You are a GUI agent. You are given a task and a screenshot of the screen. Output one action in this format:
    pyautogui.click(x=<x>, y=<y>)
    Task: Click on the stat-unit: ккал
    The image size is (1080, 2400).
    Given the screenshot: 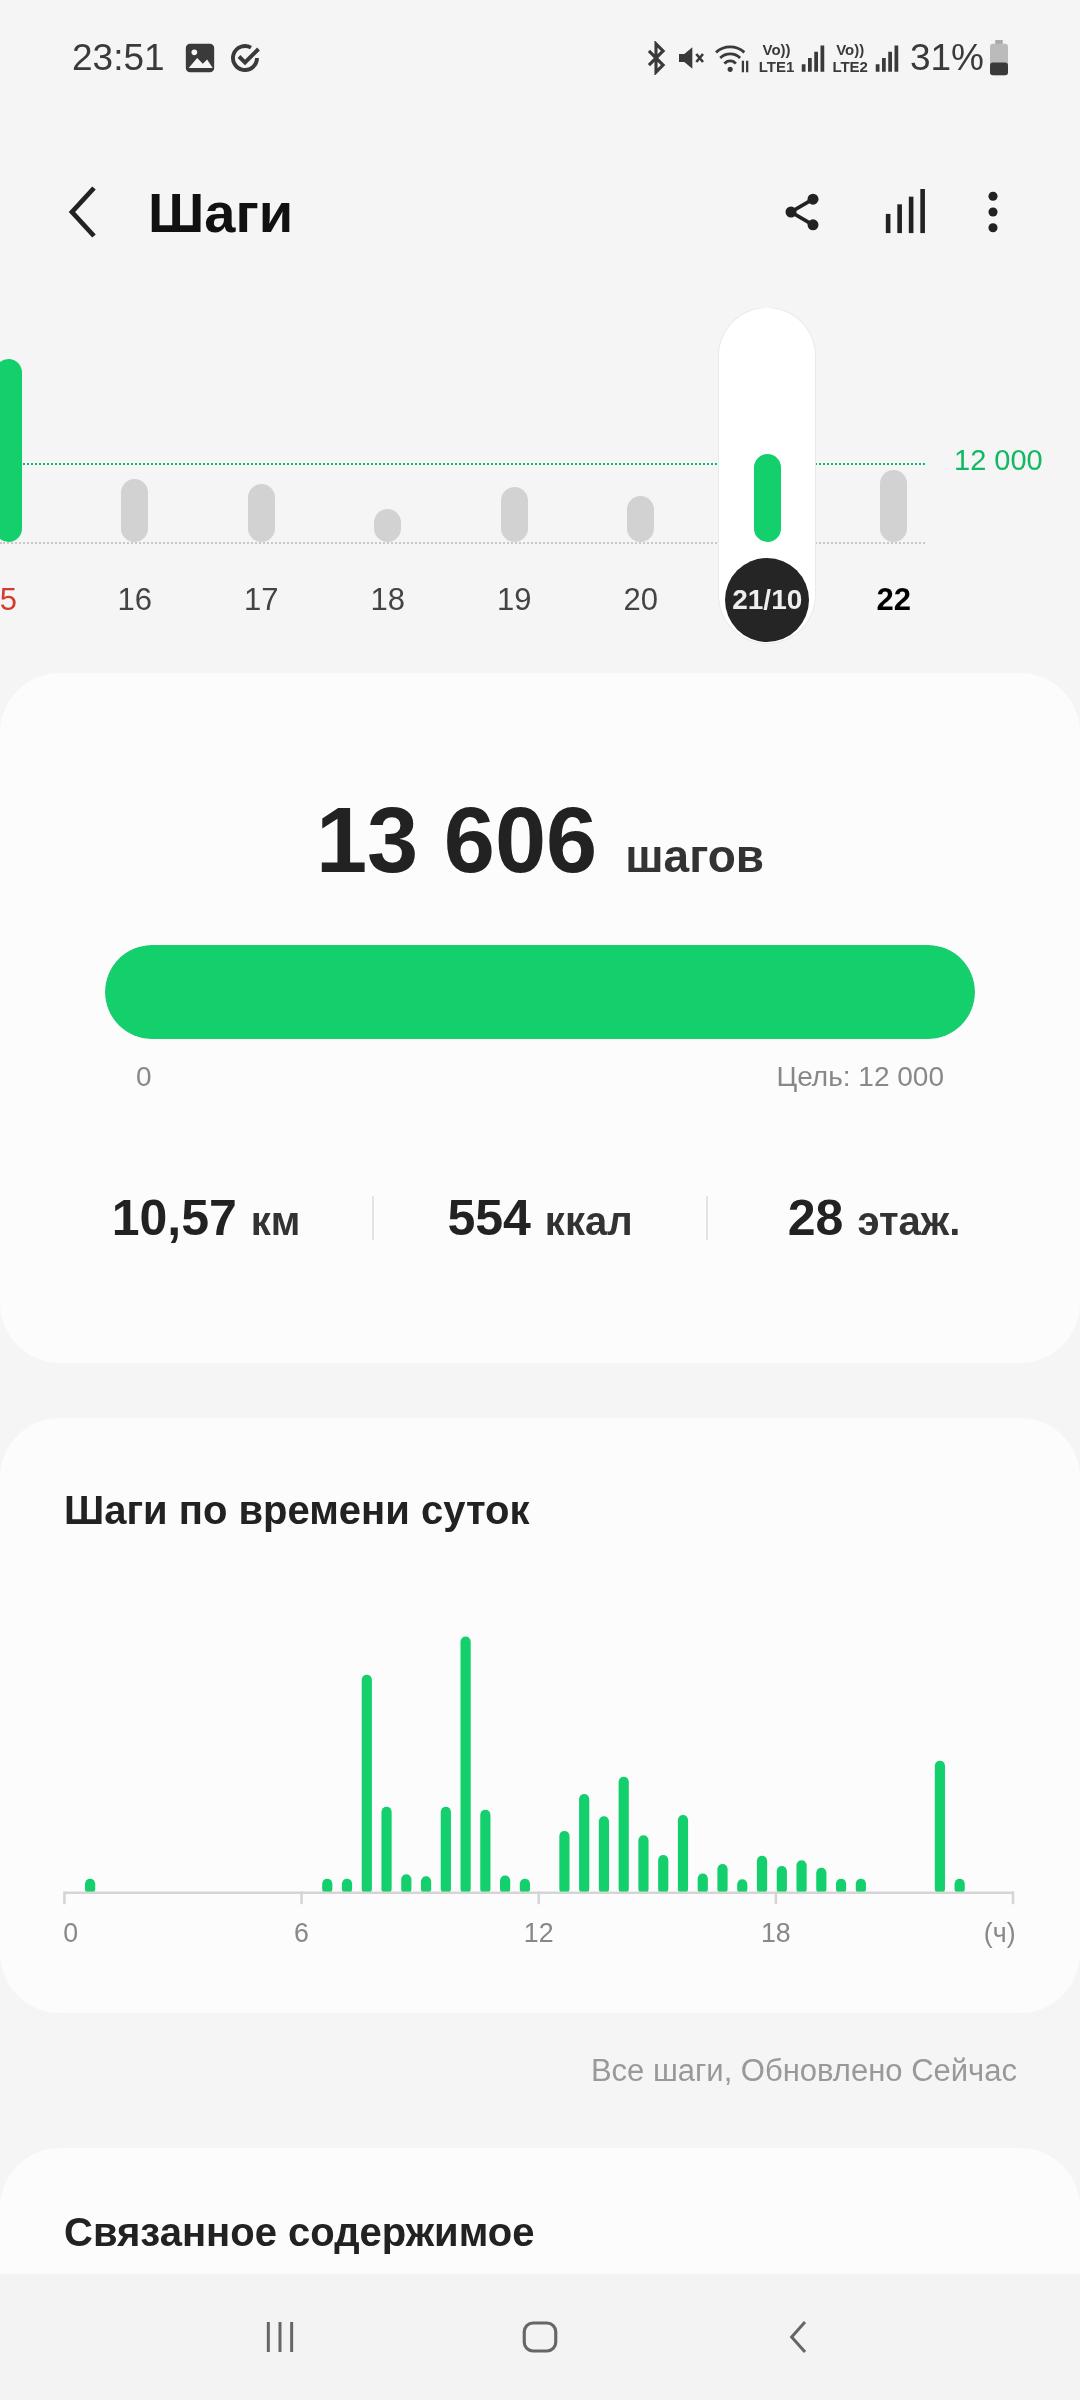 What is the action you would take?
    pyautogui.click(x=588, y=1221)
    